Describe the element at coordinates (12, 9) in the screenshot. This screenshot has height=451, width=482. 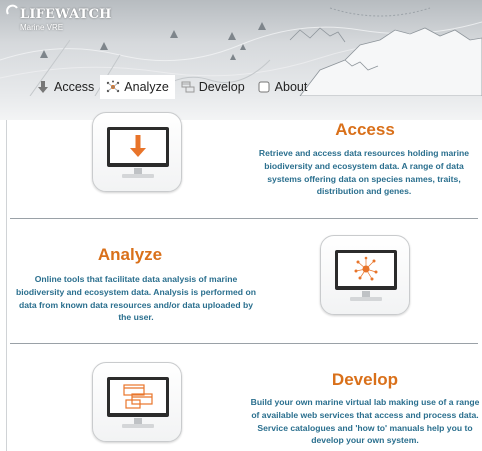
I see `lifewatch-logo-icon` at that location.